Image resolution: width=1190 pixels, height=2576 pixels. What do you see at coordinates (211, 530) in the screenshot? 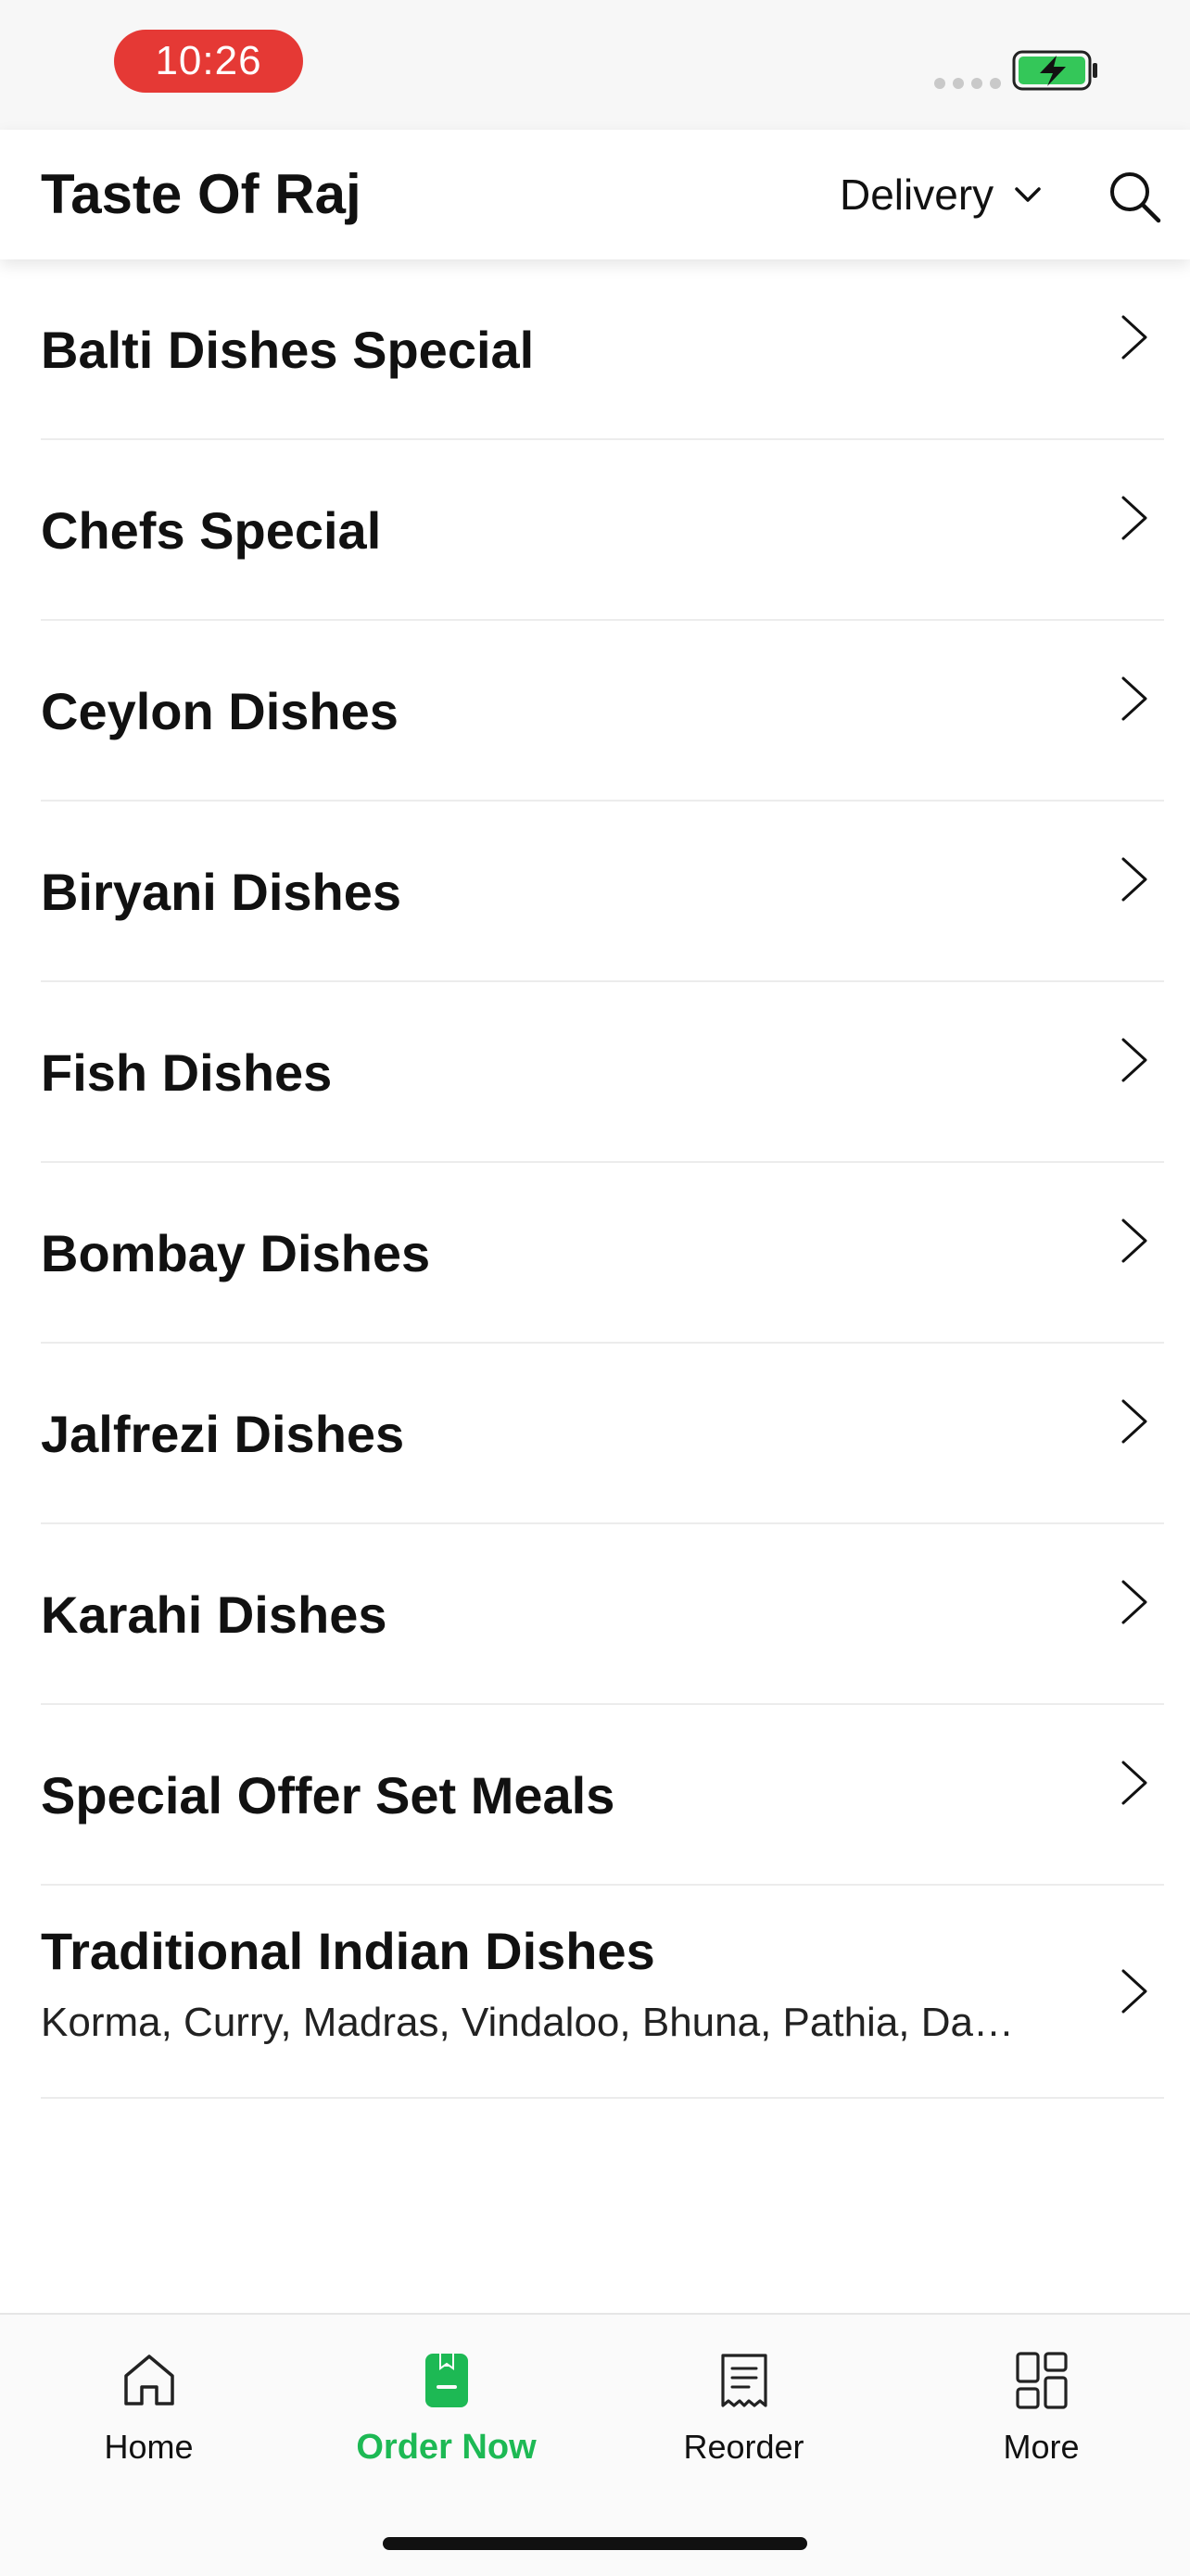
I see `menu-category-title: Chefs Special` at bounding box center [211, 530].